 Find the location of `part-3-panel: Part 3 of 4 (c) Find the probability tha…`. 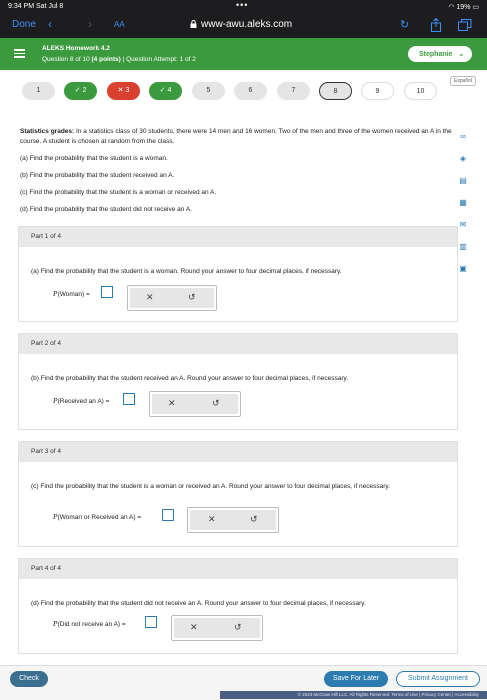

part-3-panel: Part 3 of 4 (c) Find the probability tha… is located at coordinates (238, 494).